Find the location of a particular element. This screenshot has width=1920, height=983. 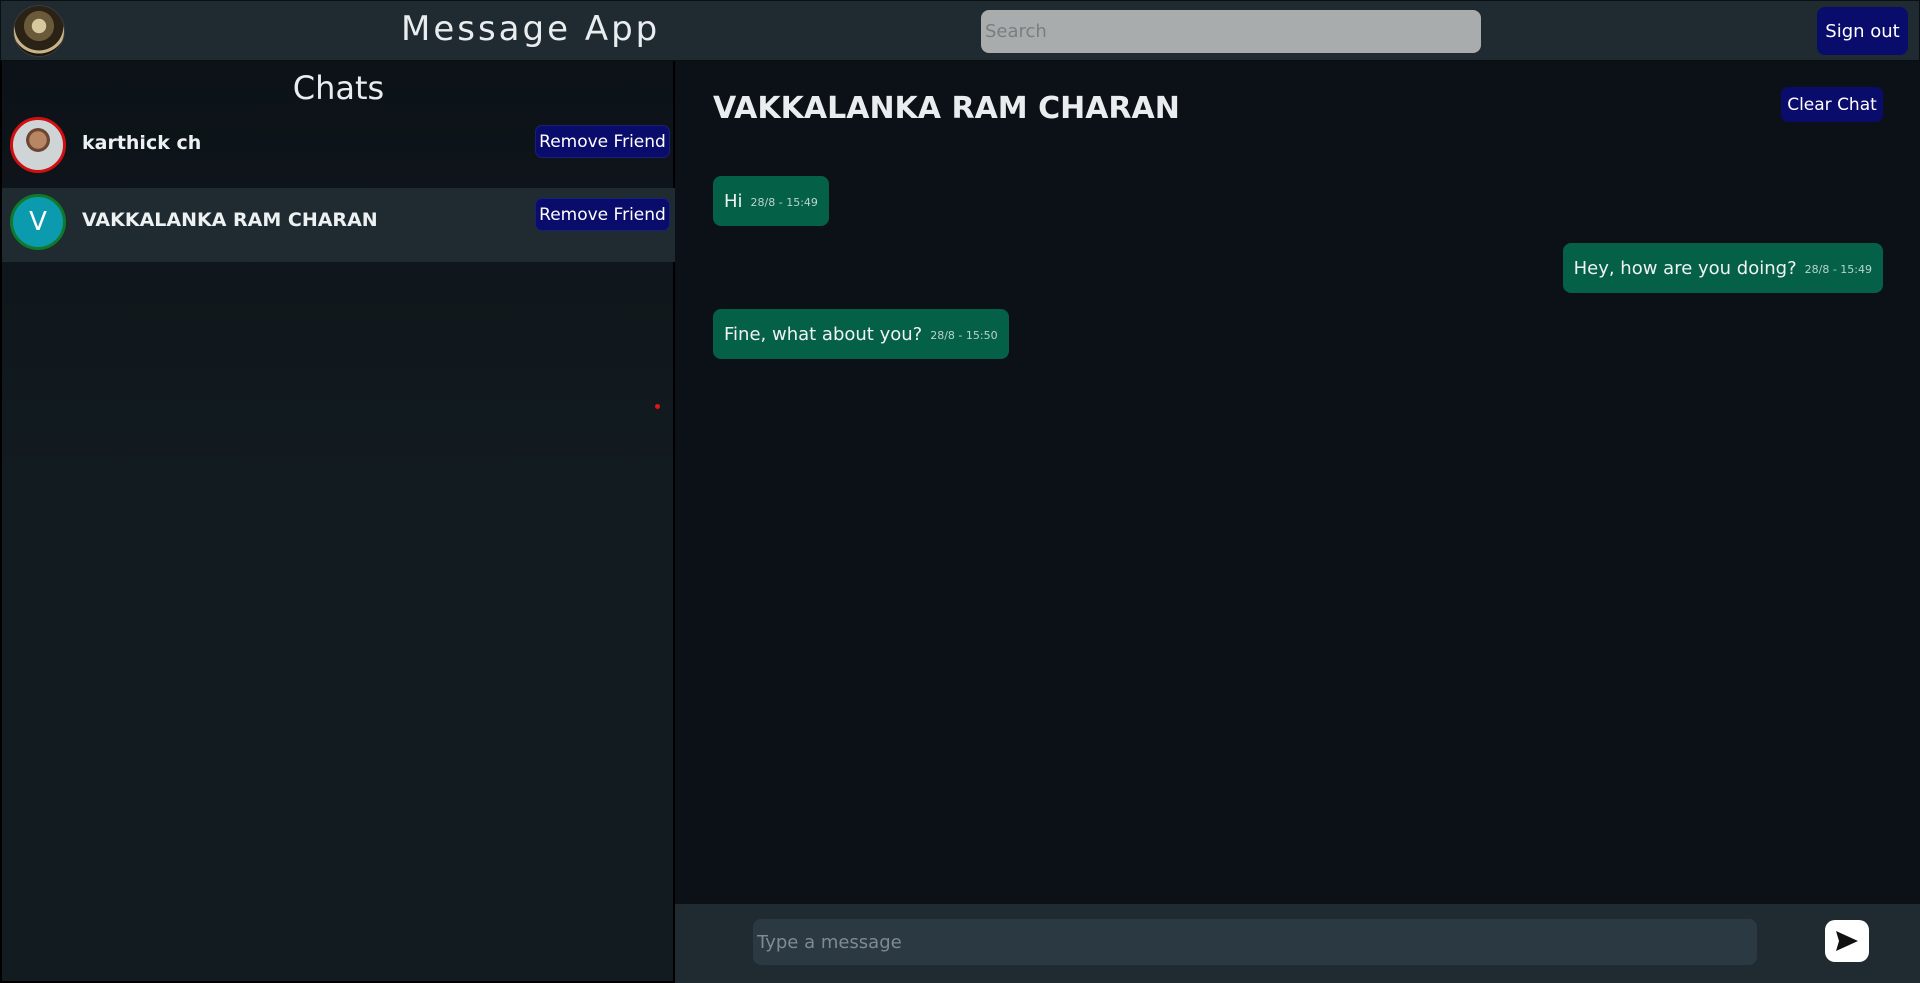

message-composer is located at coordinates (1297, 943).